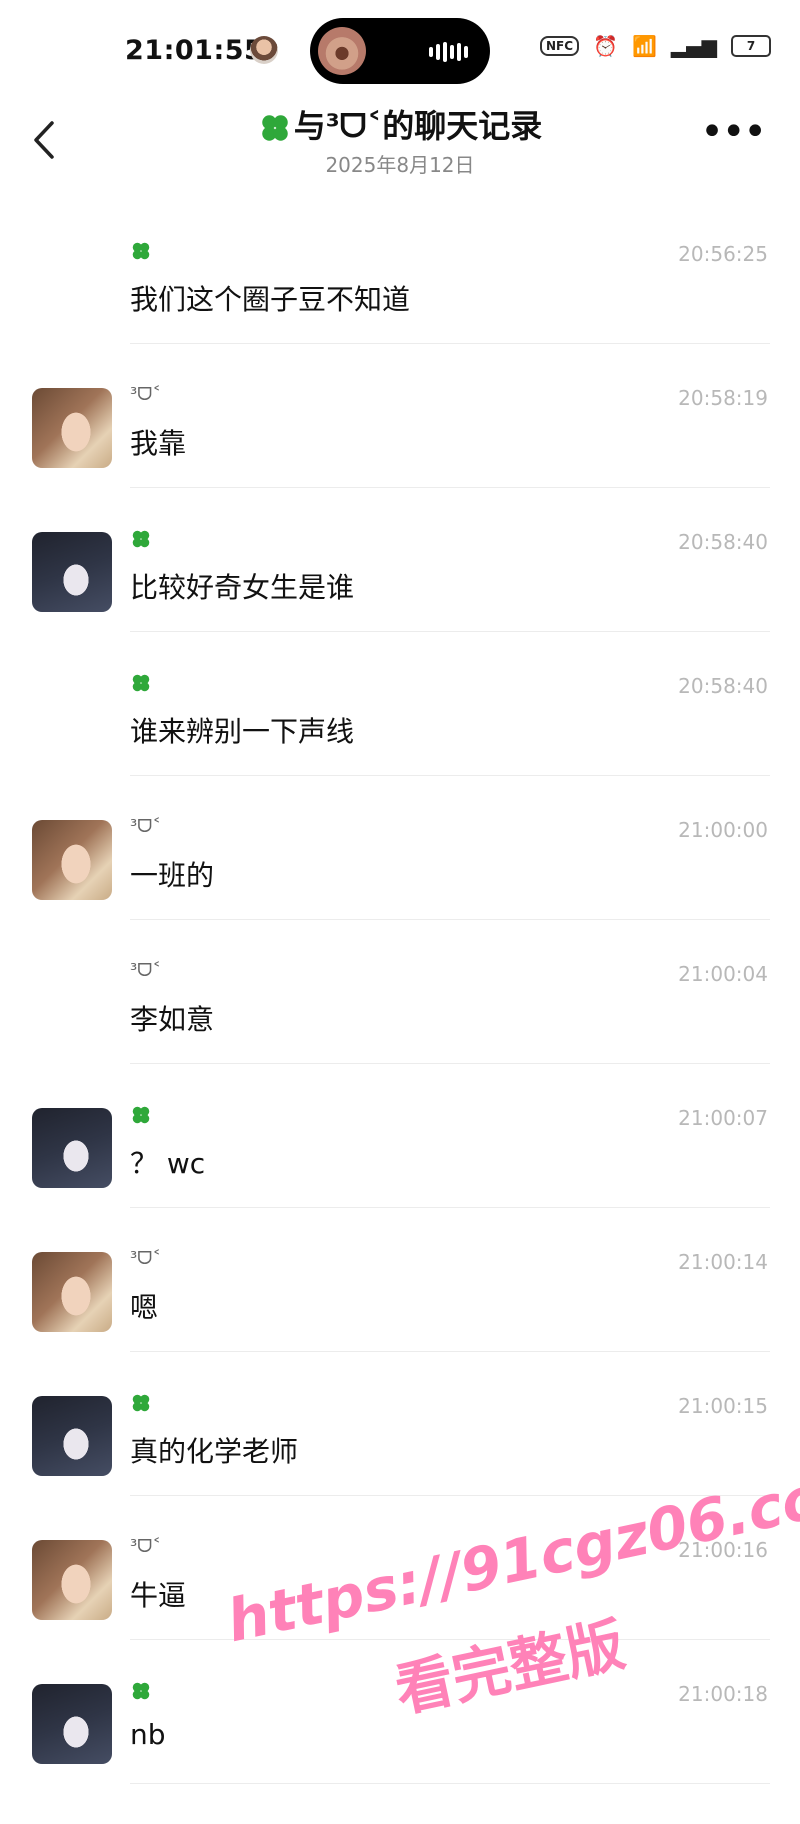 The image size is (800, 1824). What do you see at coordinates (723, 1118) in the screenshot?
I see `message-time: 21:00:07` at bounding box center [723, 1118].